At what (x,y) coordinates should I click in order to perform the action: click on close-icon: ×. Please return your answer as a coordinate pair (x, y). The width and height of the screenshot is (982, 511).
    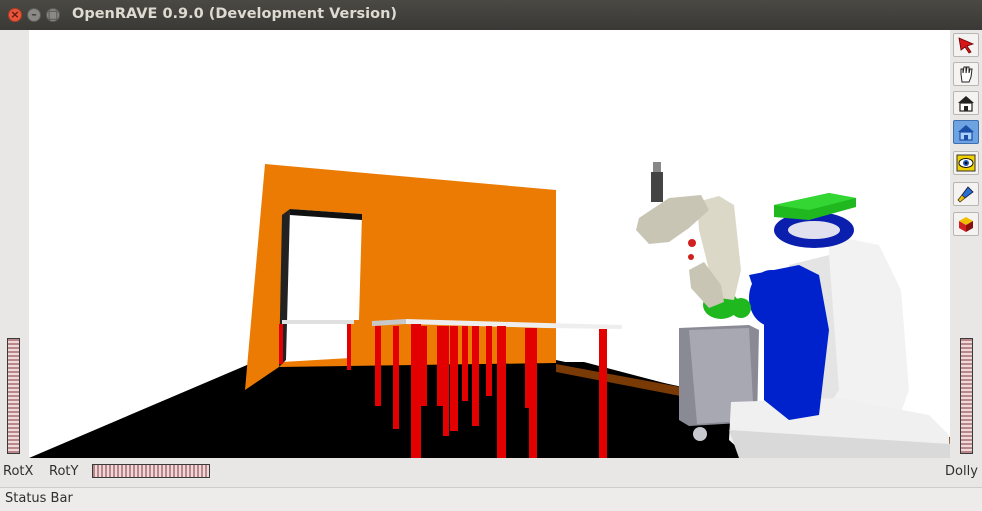
    Looking at the image, I should click on (15, 14).